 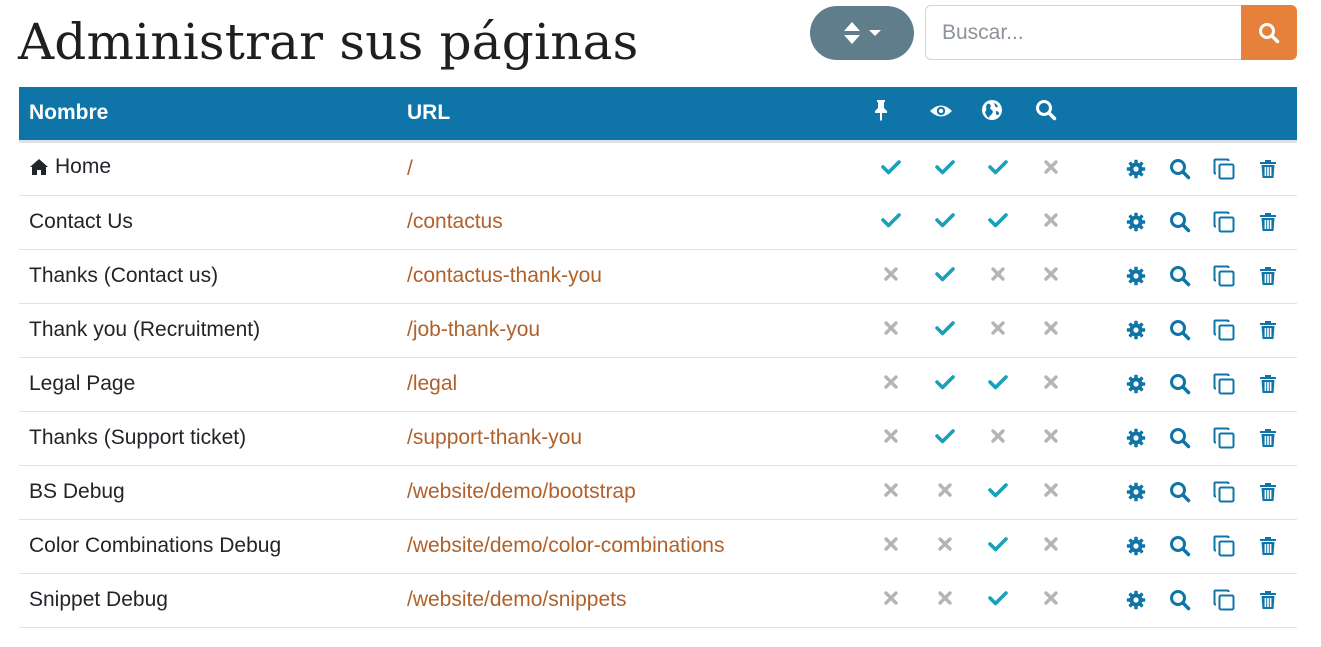 I want to click on table-row: Contact Us /contactus, so click(x=658, y=222).